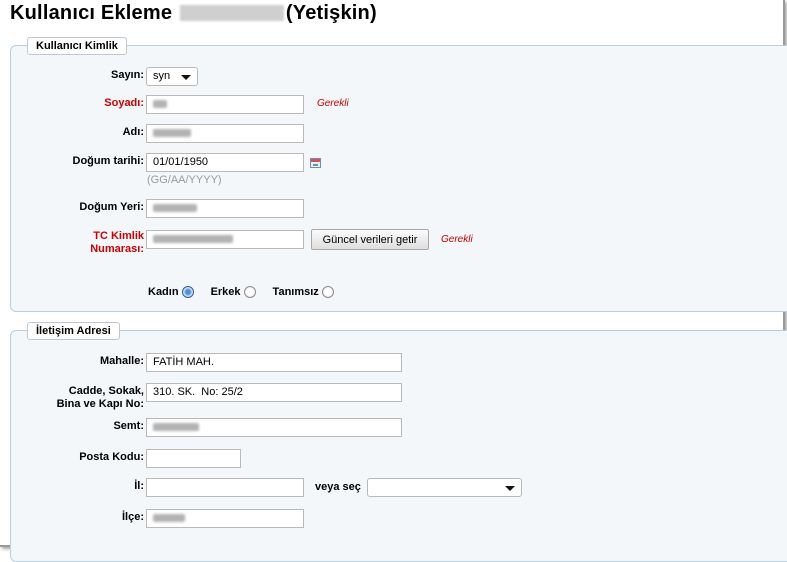  What do you see at coordinates (181, 162) in the screenshot?
I see `birthdate-value: 01/01/1950` at bounding box center [181, 162].